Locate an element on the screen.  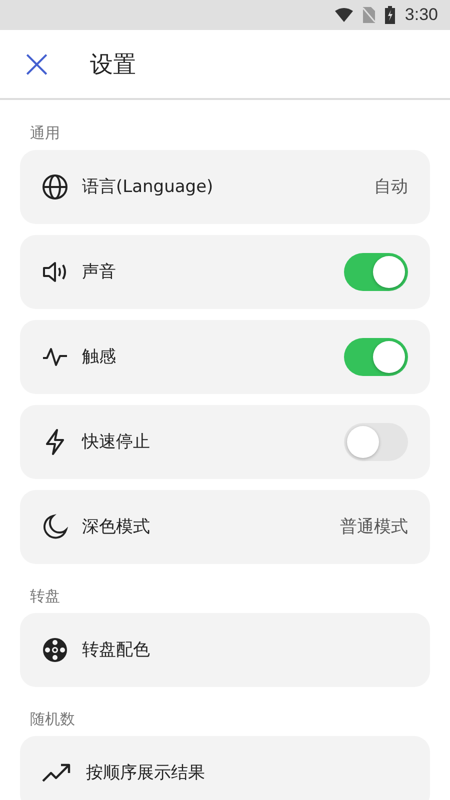
globe-icon is located at coordinates (55, 187).